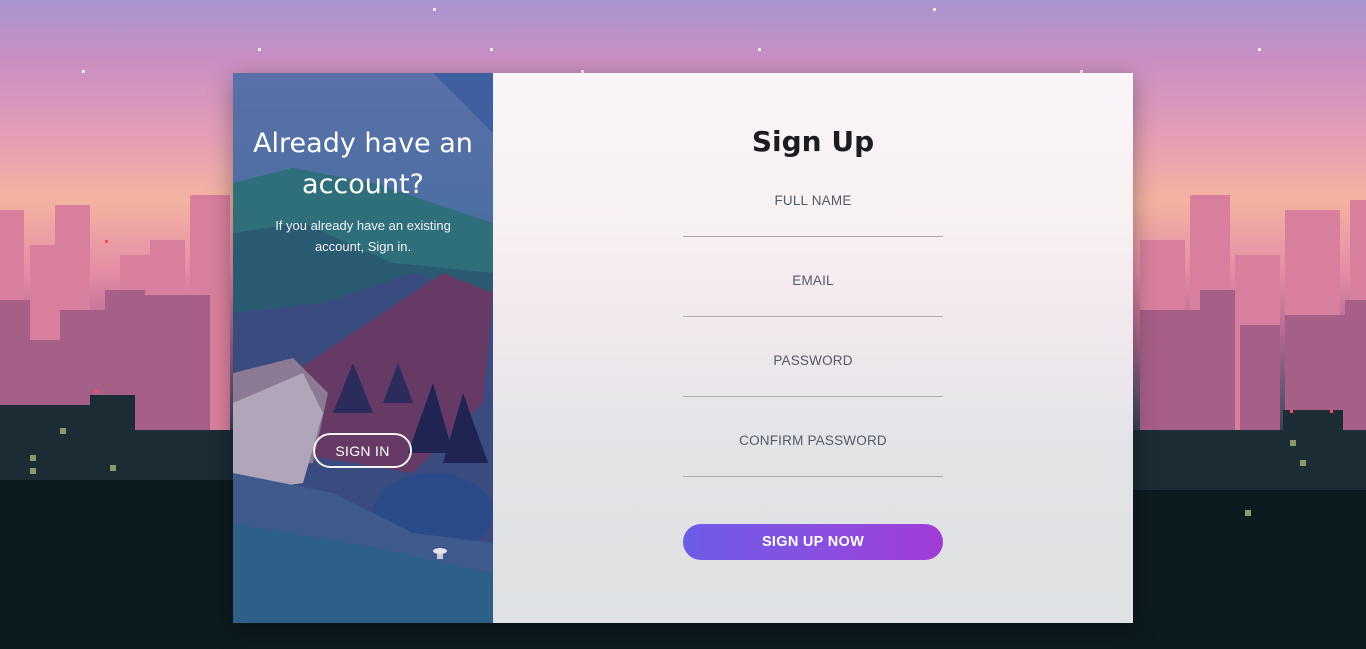  I want to click on full-name-input, so click(813, 225).